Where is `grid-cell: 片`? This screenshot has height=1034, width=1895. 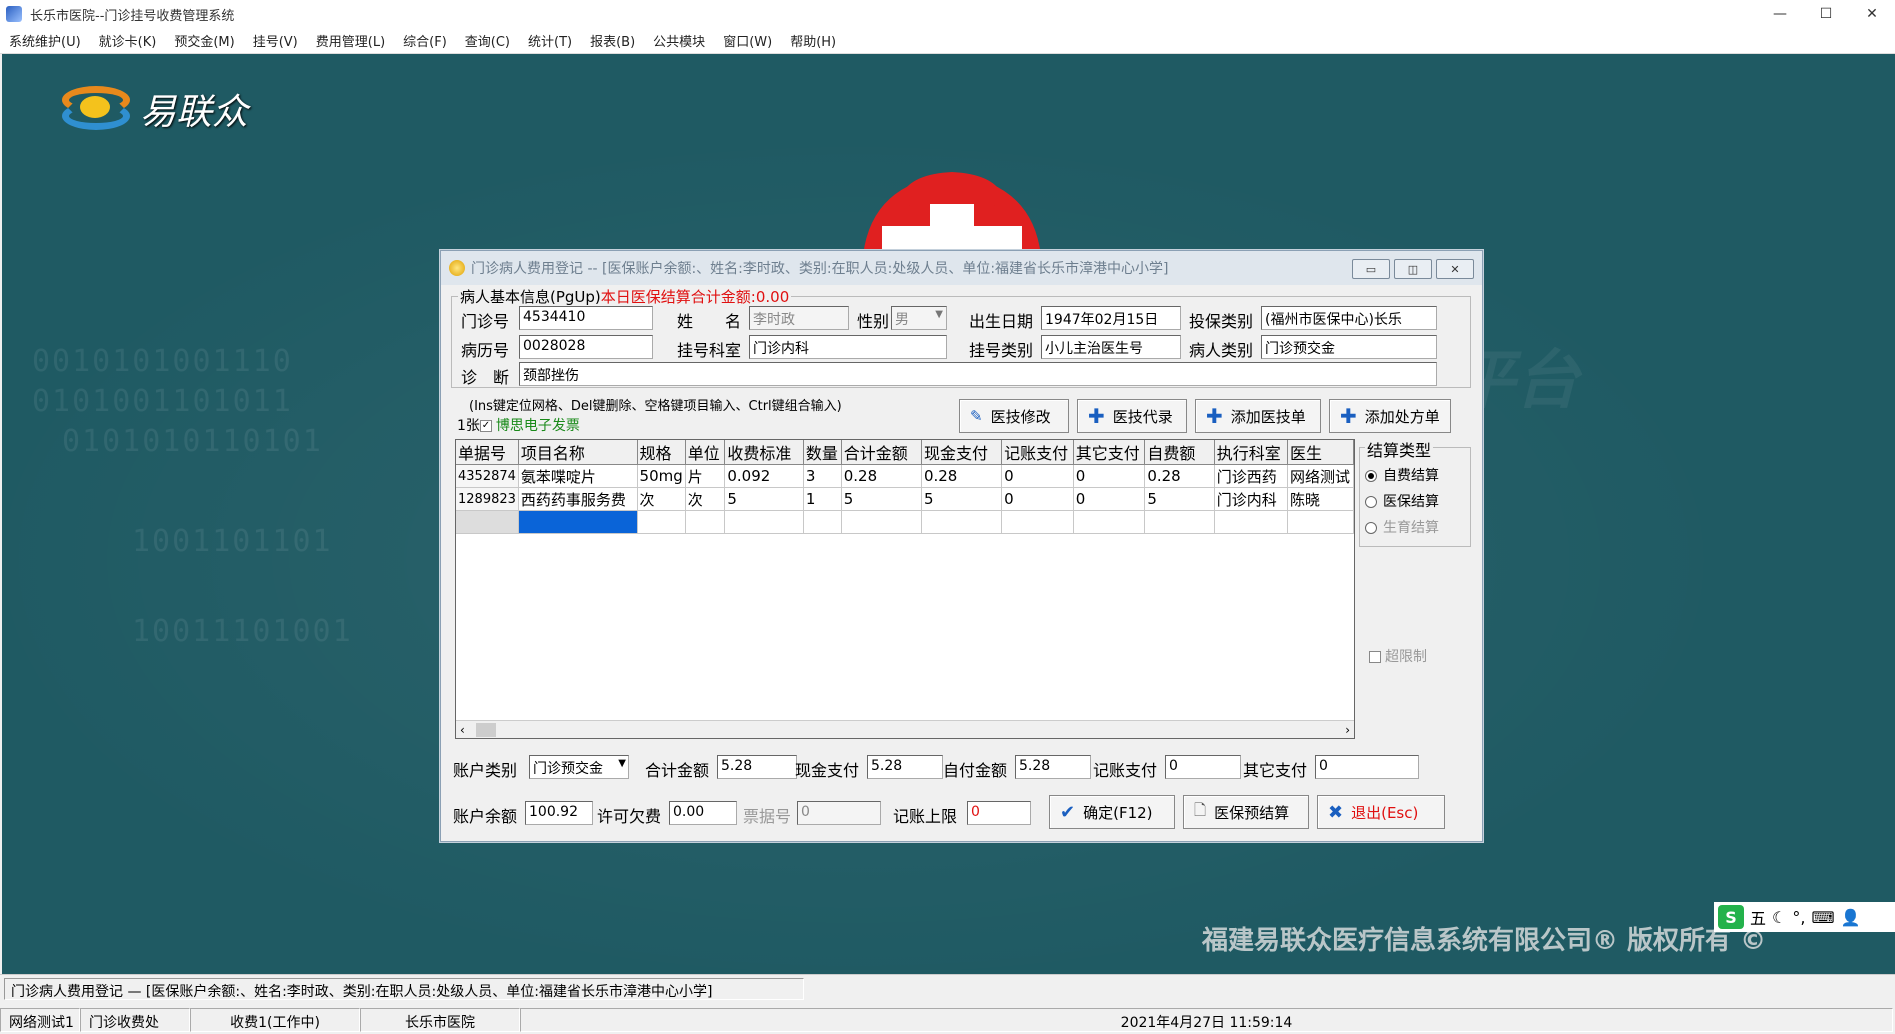
grid-cell: 片 is located at coordinates (705, 476).